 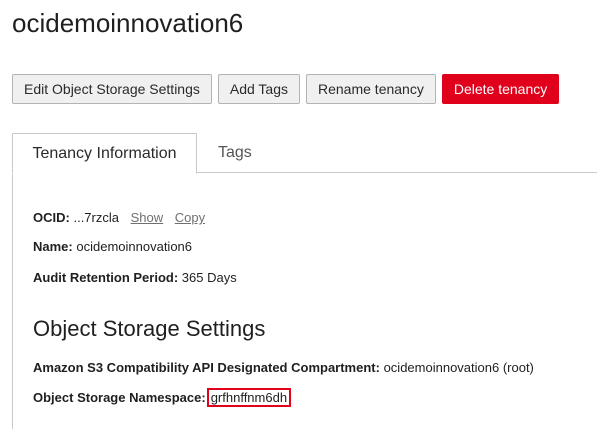 I want to click on object-storage-section-title: Object Storage Settings, so click(x=149, y=328).